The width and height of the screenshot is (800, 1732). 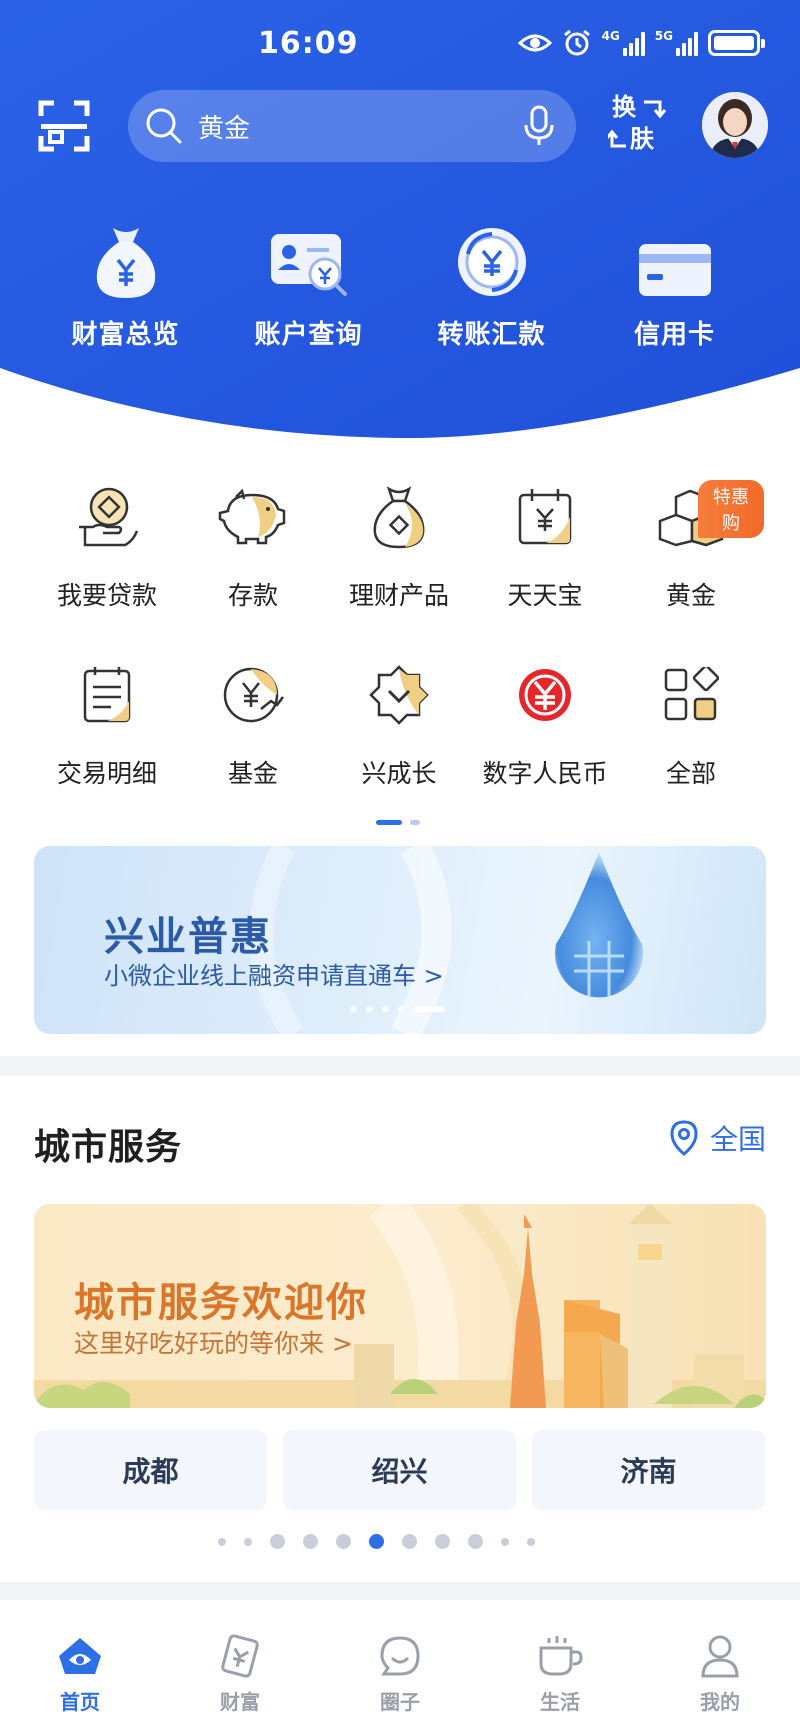 I want to click on coffee-icon, so click(x=561, y=1656).